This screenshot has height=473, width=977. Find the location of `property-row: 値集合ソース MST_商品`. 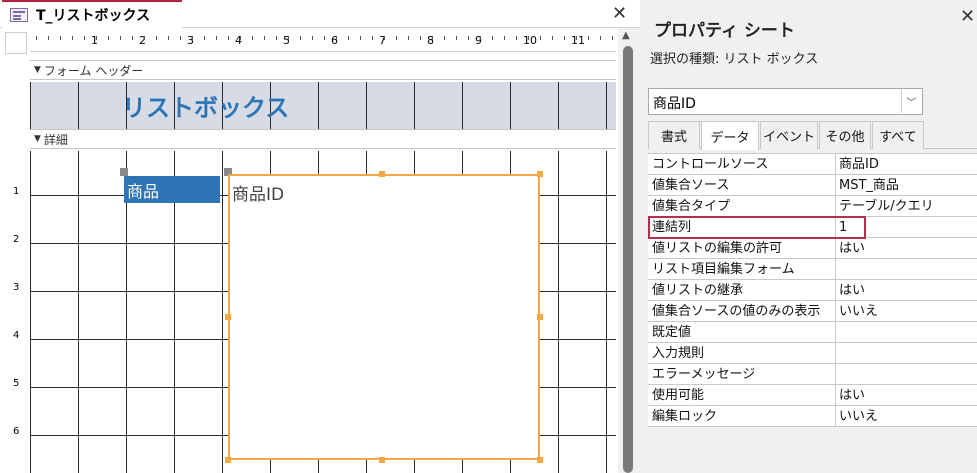

property-row: 値集合ソース MST_商品 is located at coordinates (812, 185).